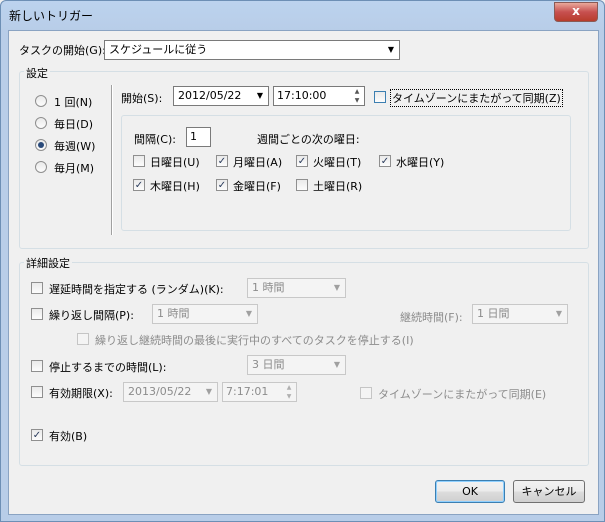  What do you see at coordinates (420, 162) in the screenshot?
I see `wednesday-label: 水曜日(Y)` at bounding box center [420, 162].